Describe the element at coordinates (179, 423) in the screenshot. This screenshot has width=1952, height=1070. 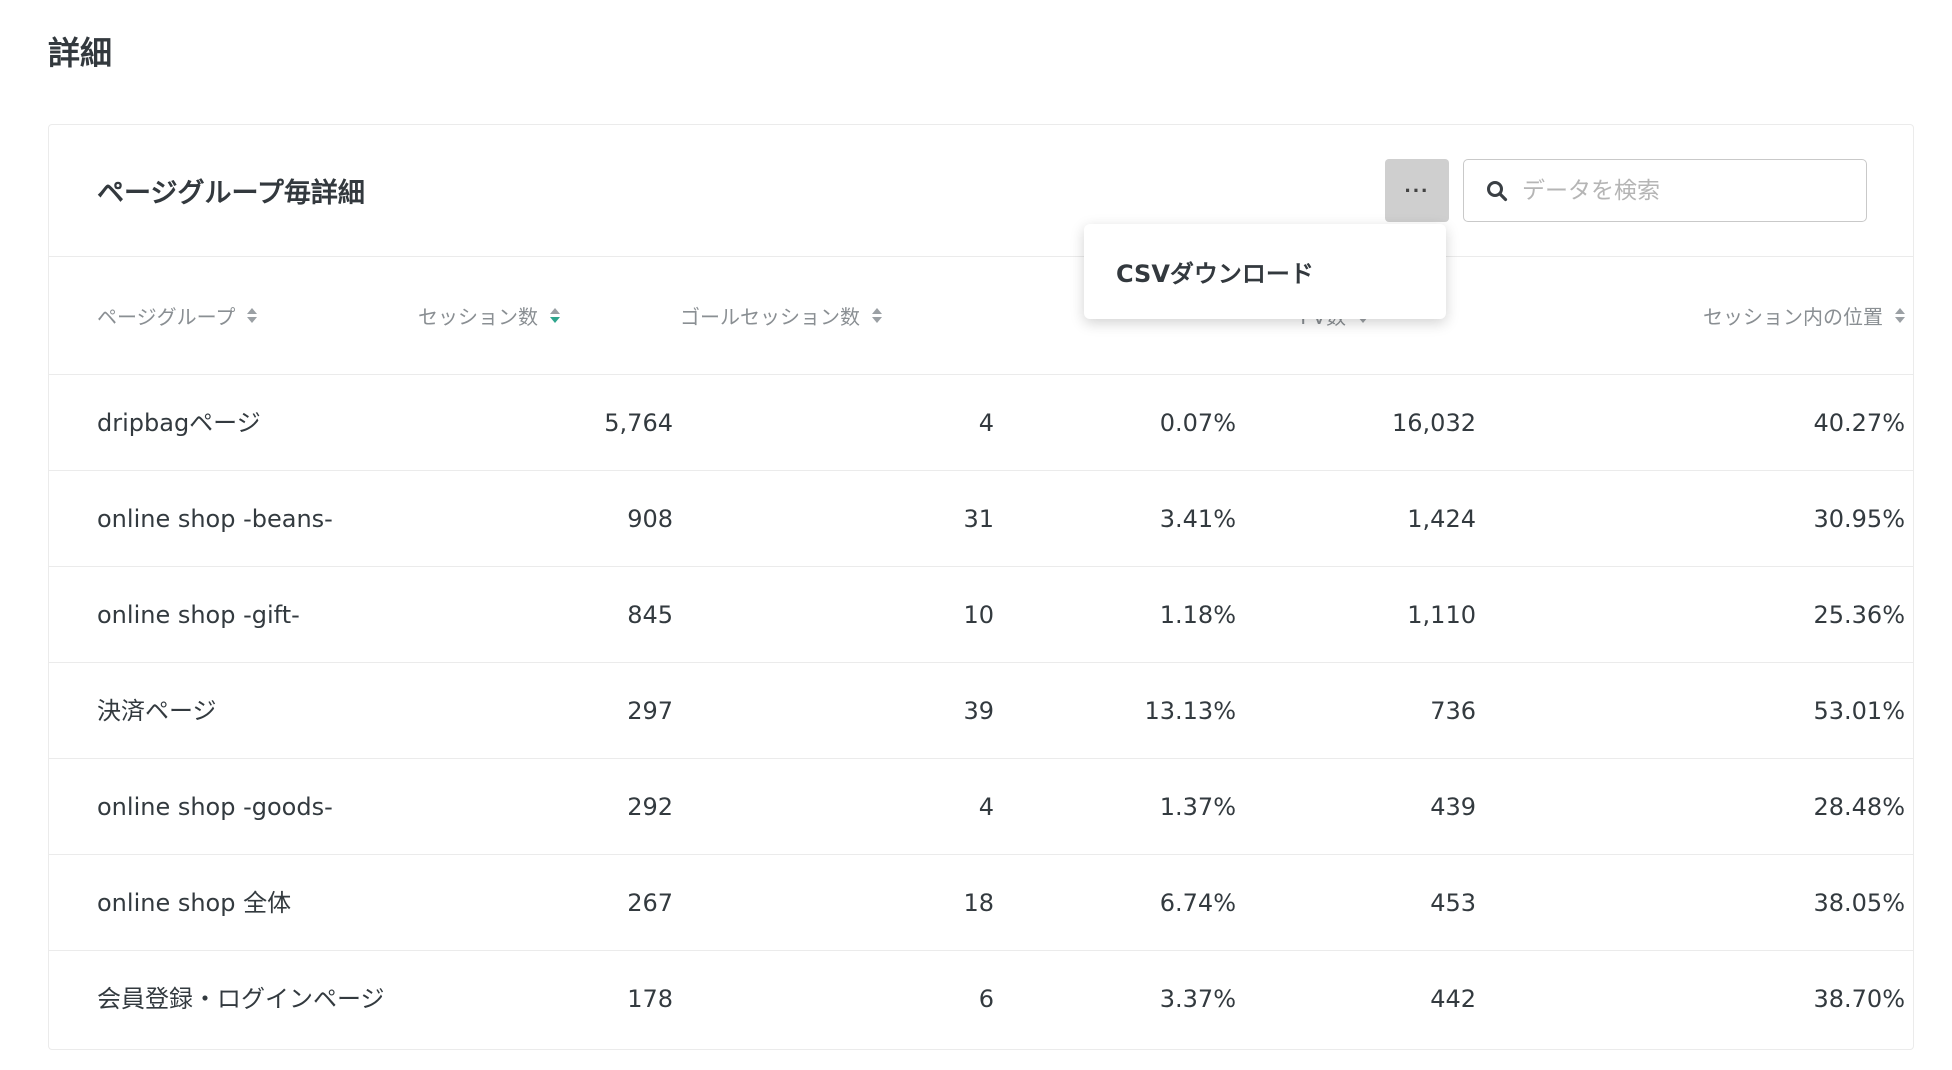
I see `cell-name: dripbagページ` at that location.